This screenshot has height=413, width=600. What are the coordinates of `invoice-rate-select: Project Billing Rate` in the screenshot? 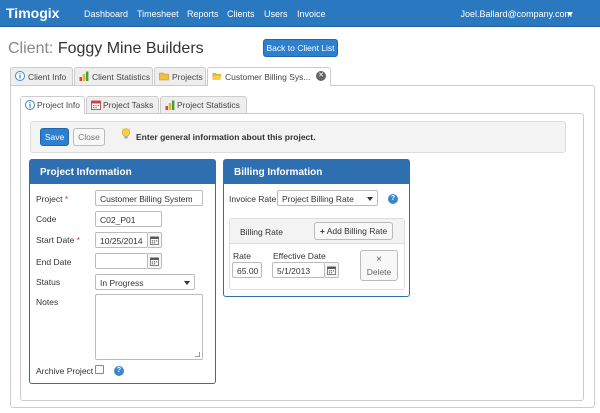 It's located at (327, 198).